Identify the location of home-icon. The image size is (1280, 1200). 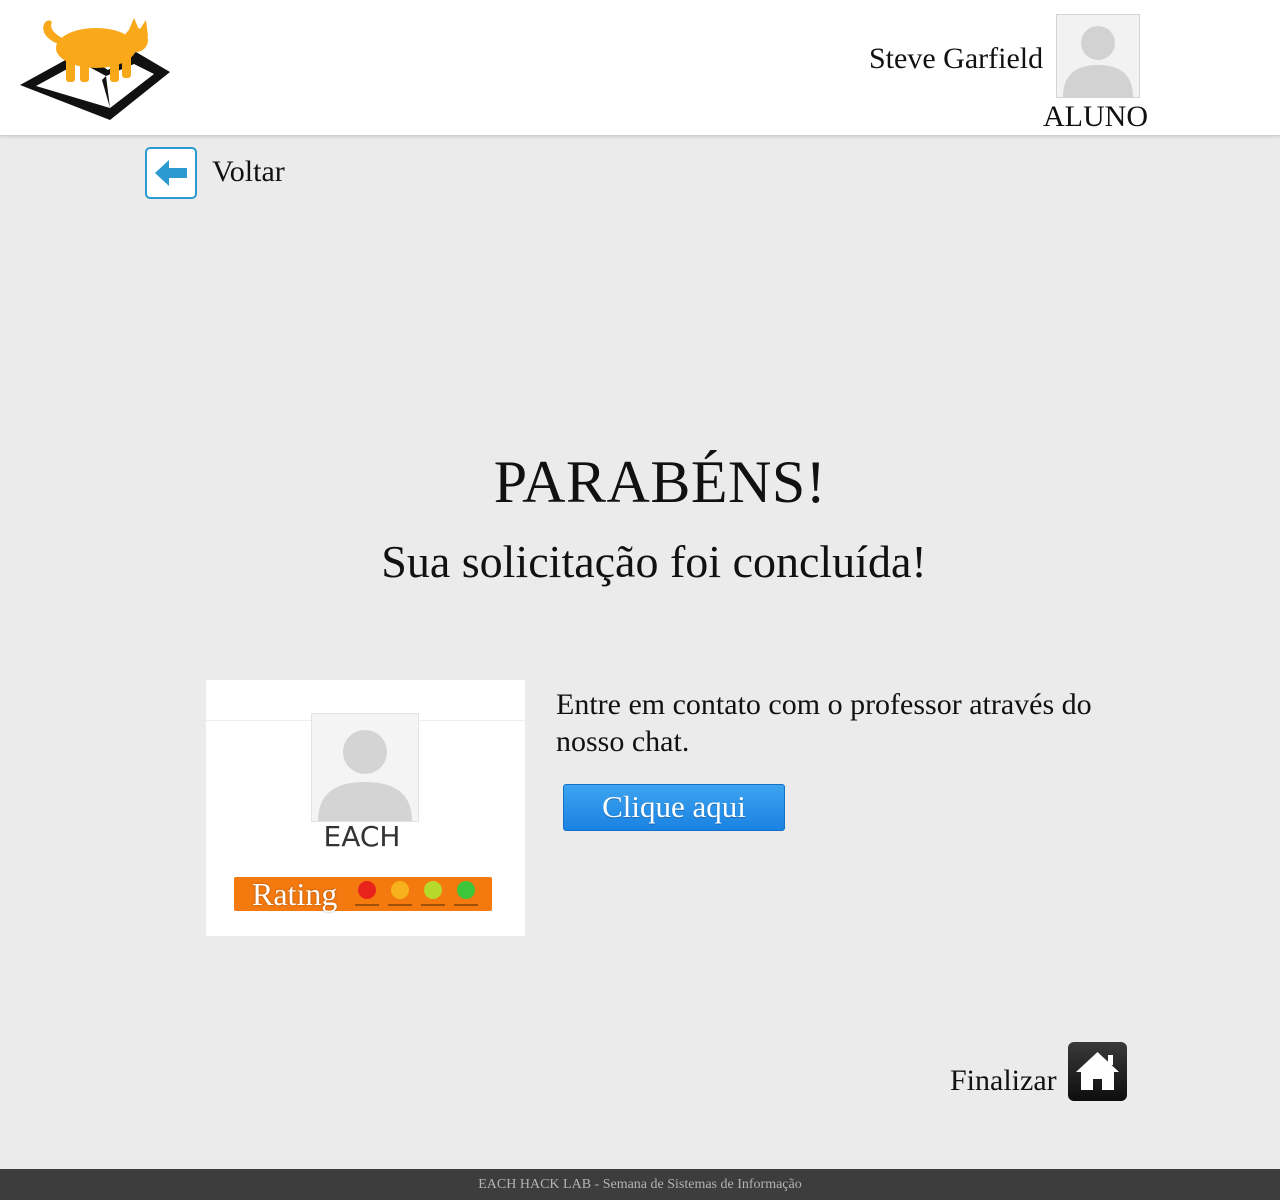
(1097, 1071).